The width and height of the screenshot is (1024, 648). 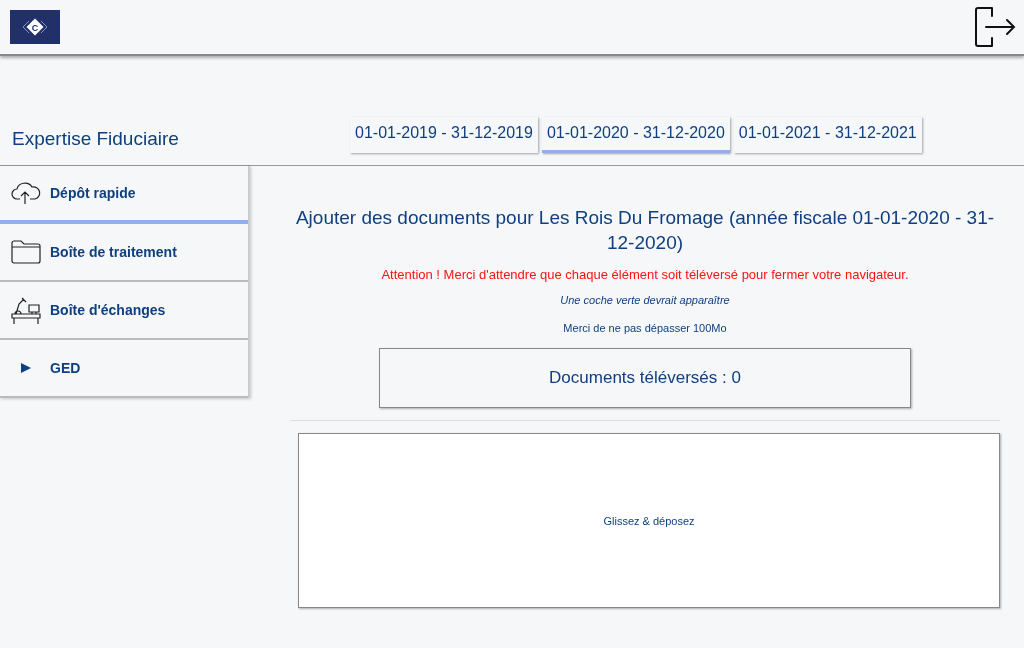 I want to click on fiscal-year-tab: 01-01-2021 - 31-12-2021, so click(x=827, y=135).